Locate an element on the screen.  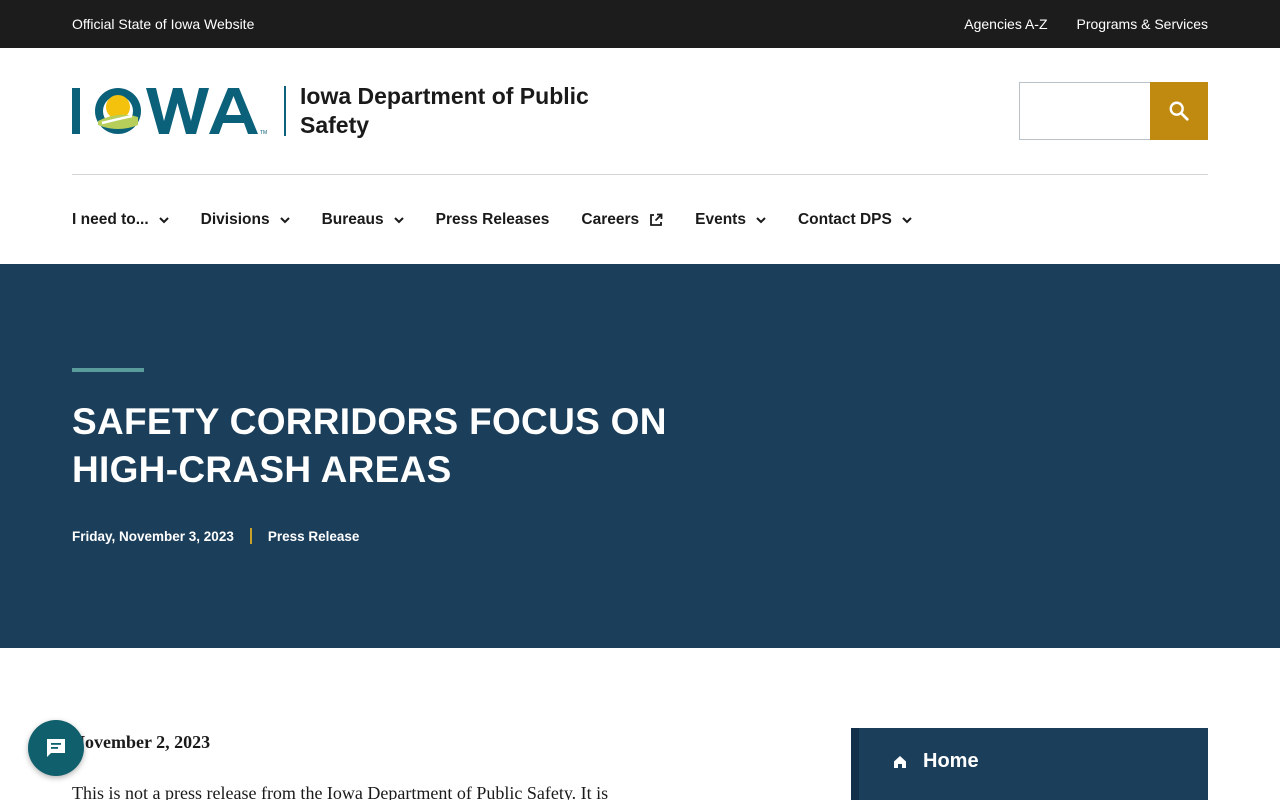
nav-events: Events is located at coordinates (730, 220).